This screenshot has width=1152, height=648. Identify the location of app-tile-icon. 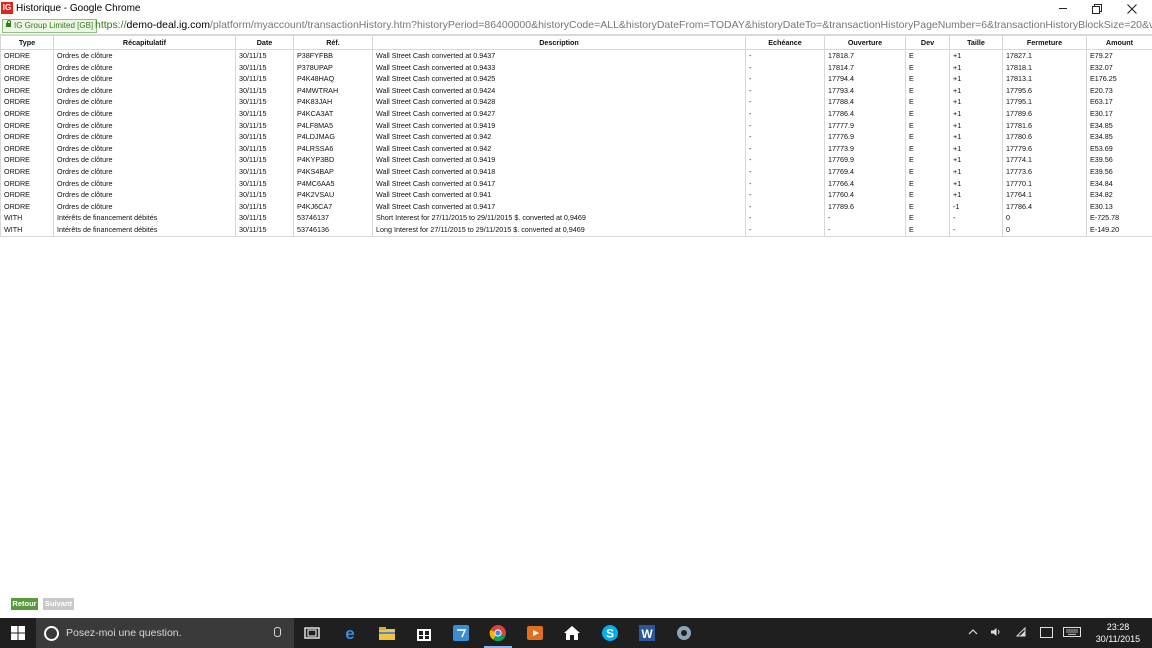
(461, 633).